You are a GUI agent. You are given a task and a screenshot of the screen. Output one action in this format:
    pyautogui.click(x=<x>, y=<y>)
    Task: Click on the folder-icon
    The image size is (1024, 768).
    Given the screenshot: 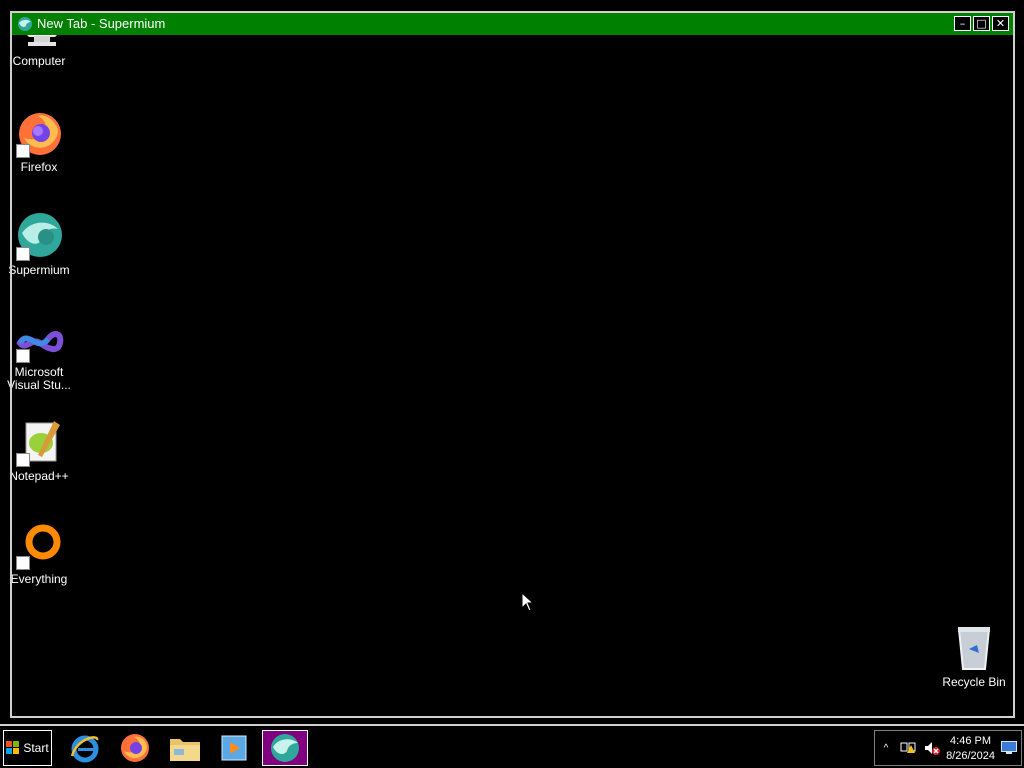 What is the action you would take?
    pyautogui.click(x=185, y=750)
    